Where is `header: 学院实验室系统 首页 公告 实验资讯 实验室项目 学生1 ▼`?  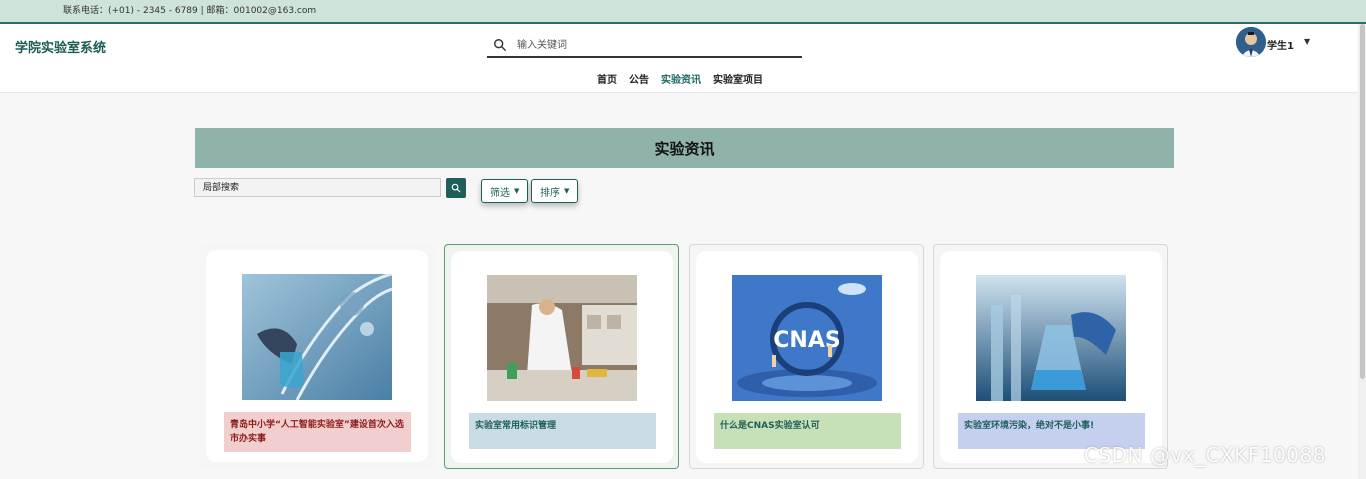 header: 学院实验室系统 首页 公告 实验资讯 实验室项目 学生1 ▼ is located at coordinates (683, 58).